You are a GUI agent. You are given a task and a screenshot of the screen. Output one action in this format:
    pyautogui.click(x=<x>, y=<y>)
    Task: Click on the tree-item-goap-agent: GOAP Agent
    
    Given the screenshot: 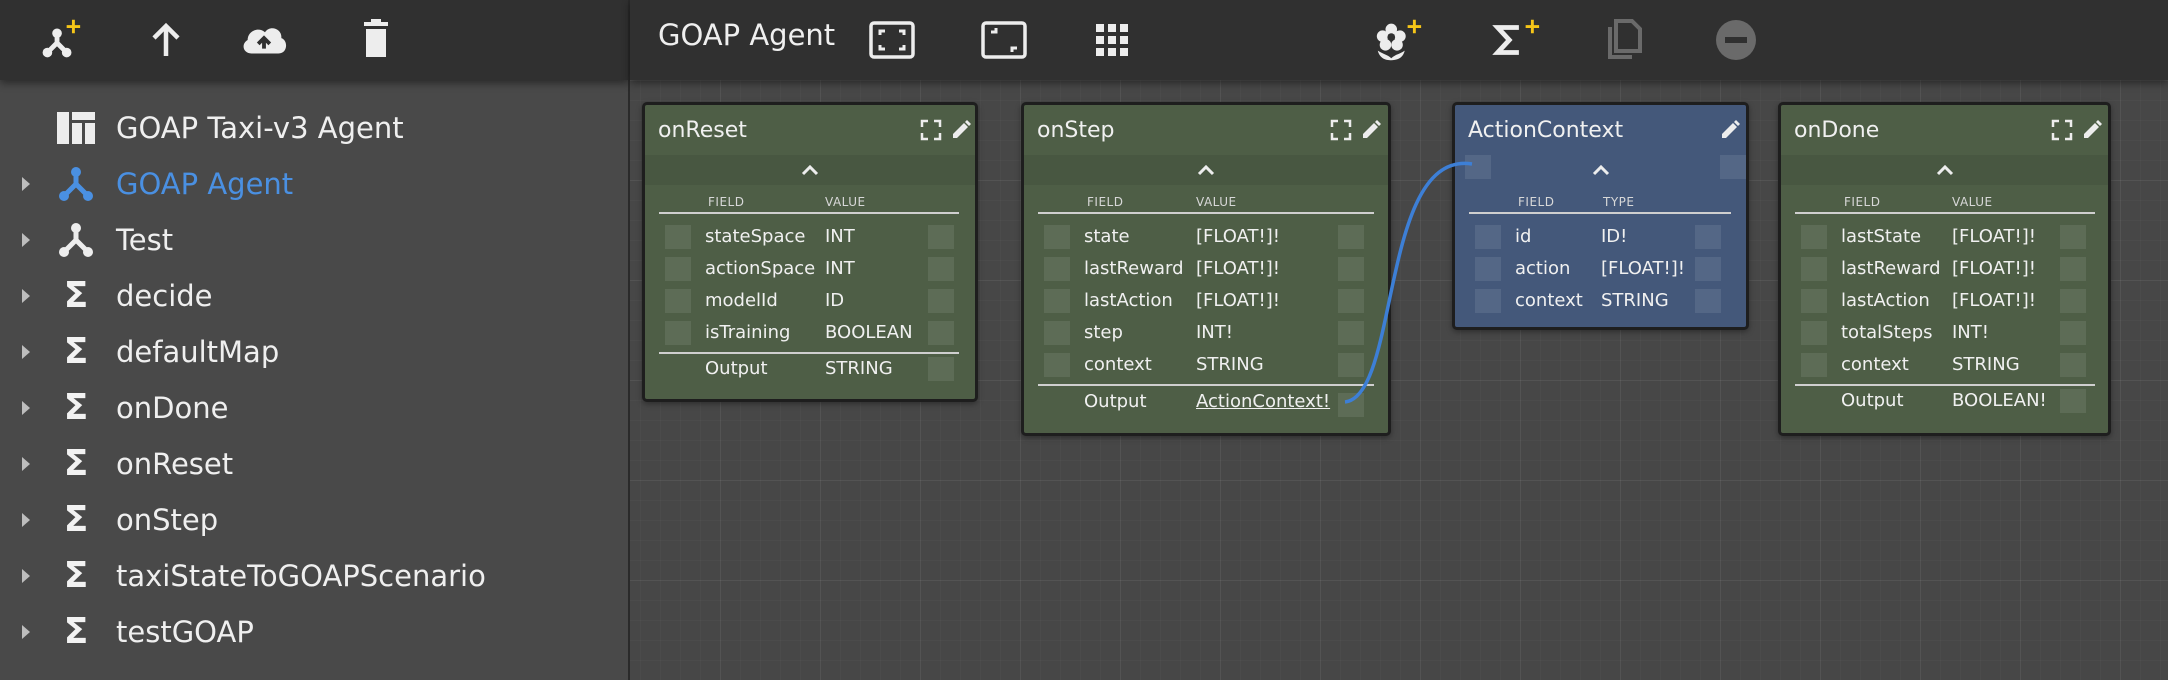 What is the action you would take?
    pyautogui.click(x=314, y=184)
    